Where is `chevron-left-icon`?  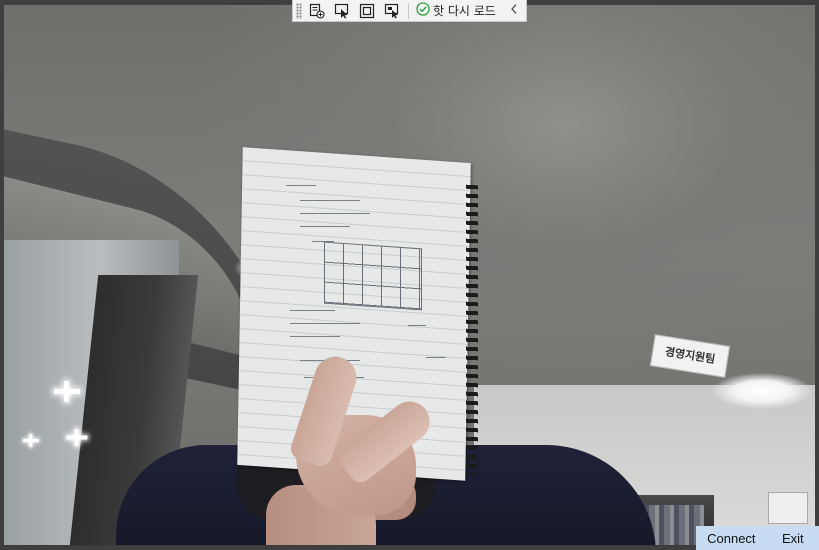 chevron-left-icon is located at coordinates (514, 10).